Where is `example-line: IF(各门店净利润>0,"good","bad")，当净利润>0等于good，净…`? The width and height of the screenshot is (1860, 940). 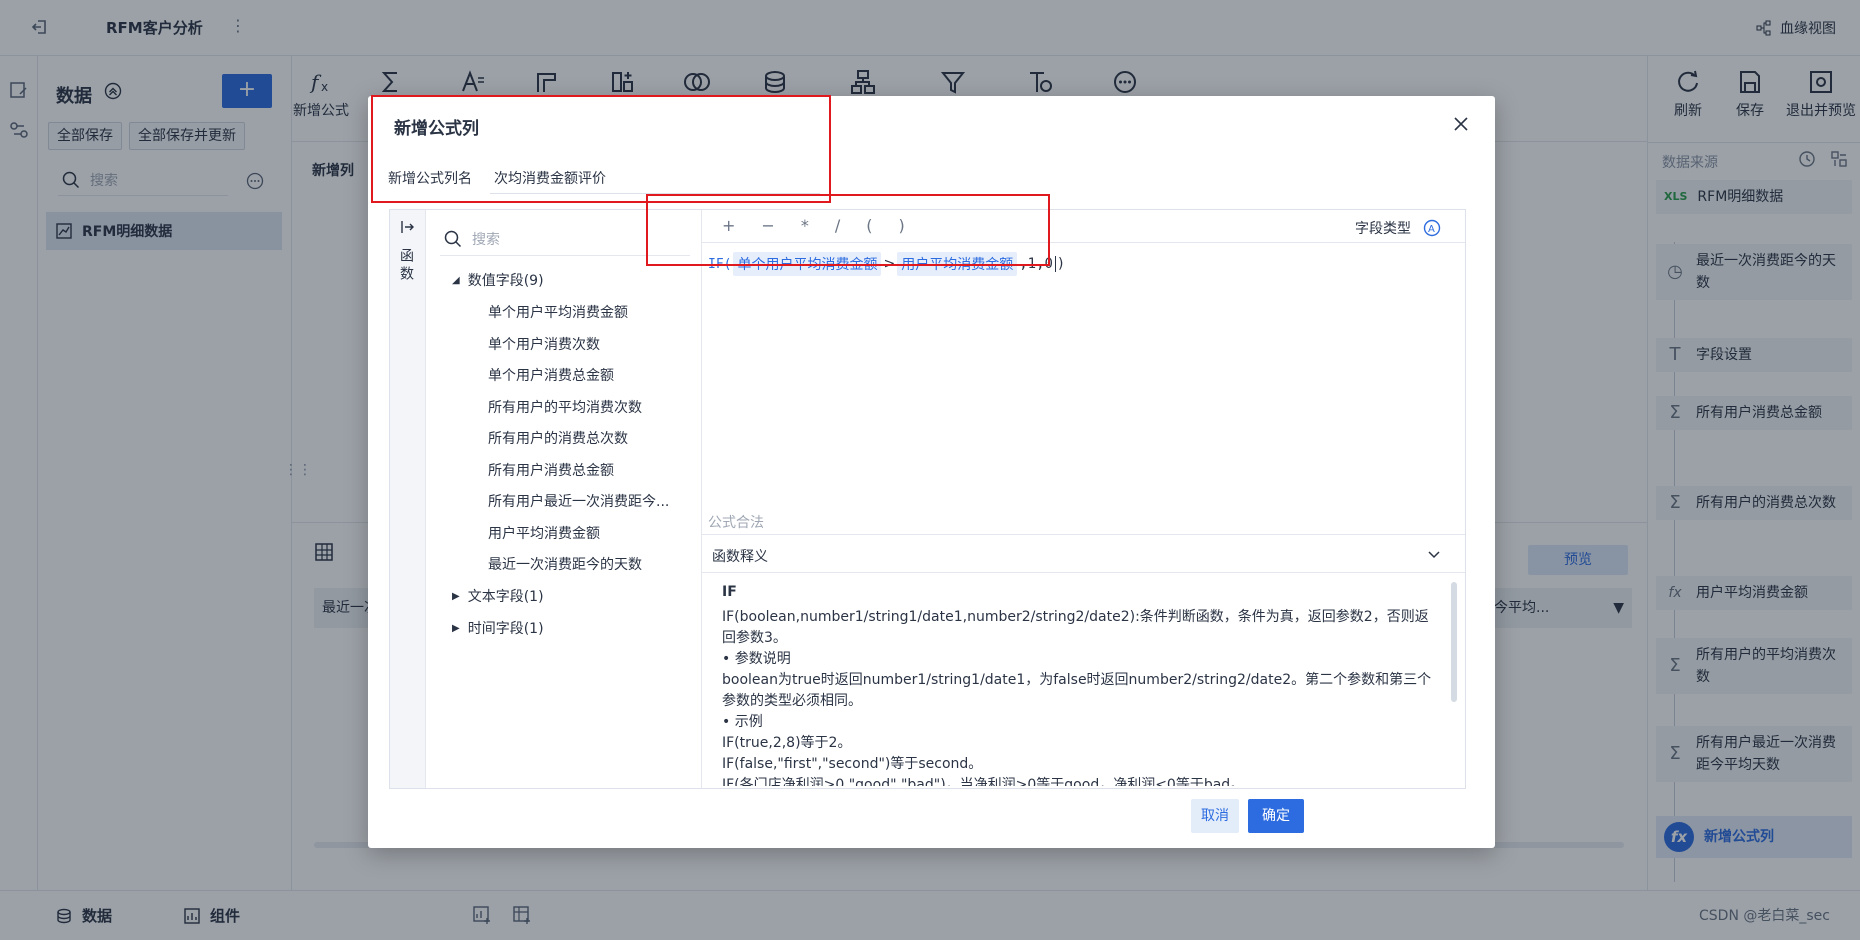
example-line: IF(各门店净利润>0,"good","bad")，当净利润>0等于good，净… is located at coordinates (983, 781).